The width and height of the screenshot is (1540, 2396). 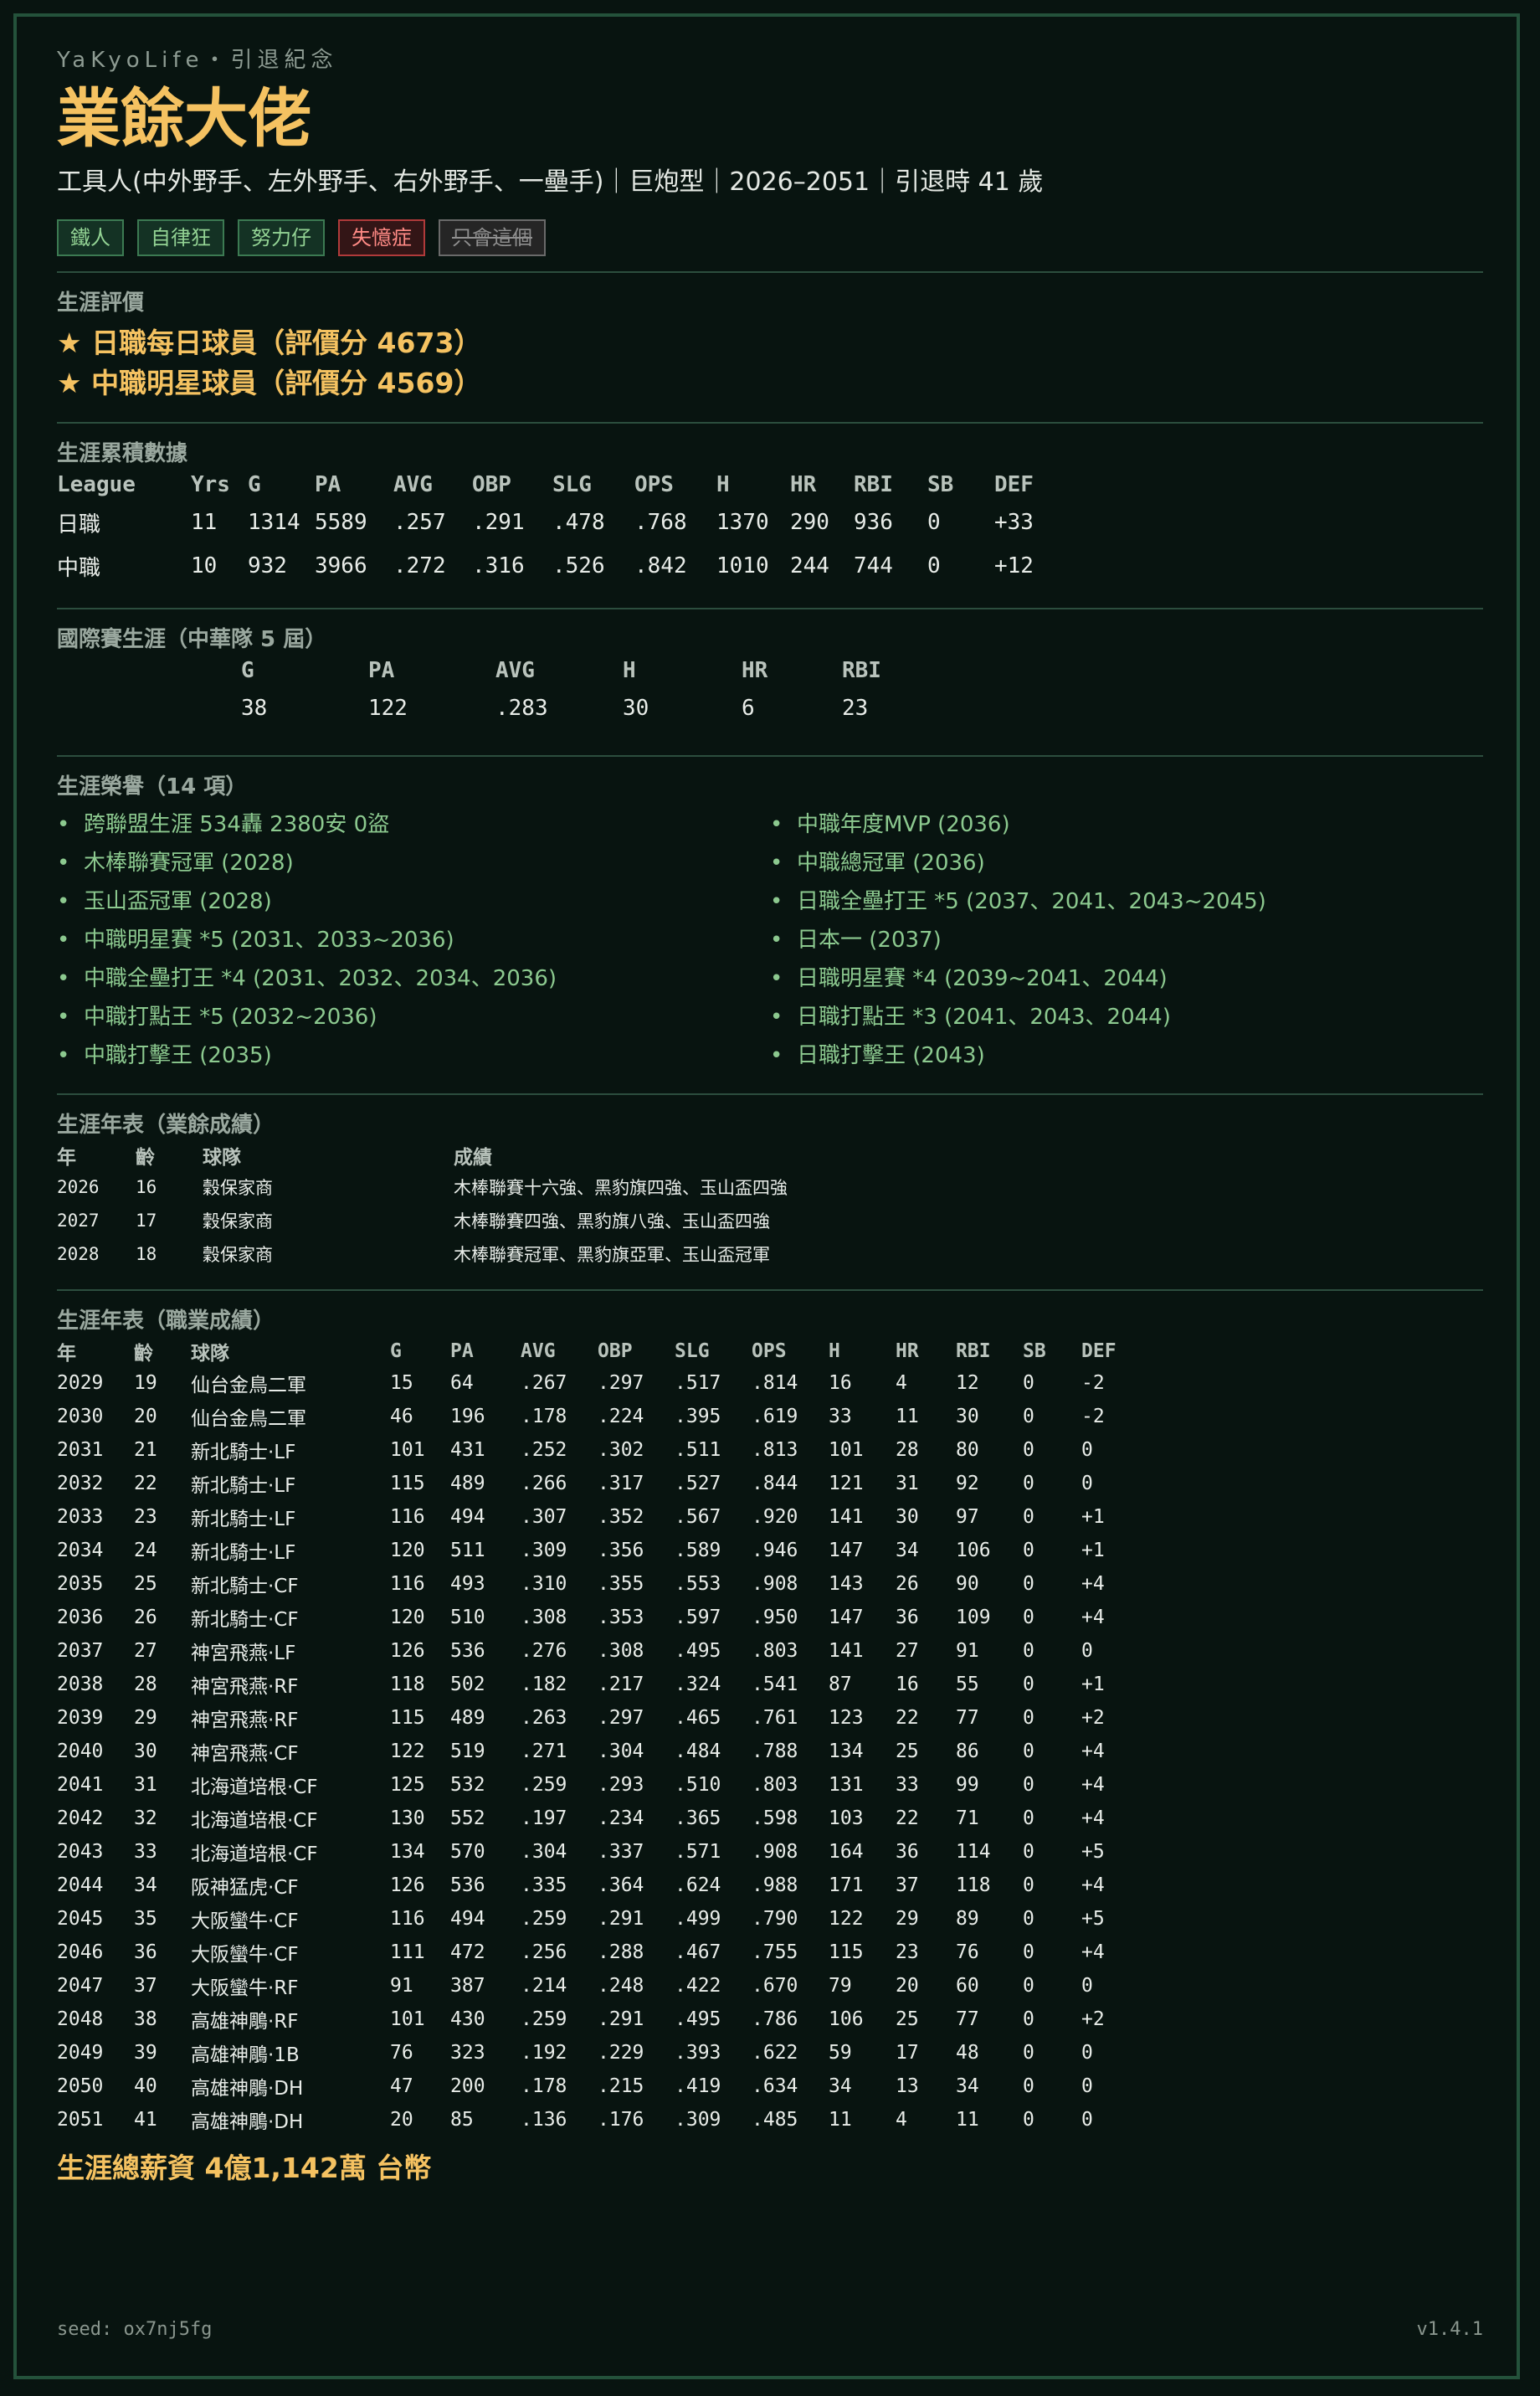 I want to click on table-cell: .844, so click(x=775, y=1483).